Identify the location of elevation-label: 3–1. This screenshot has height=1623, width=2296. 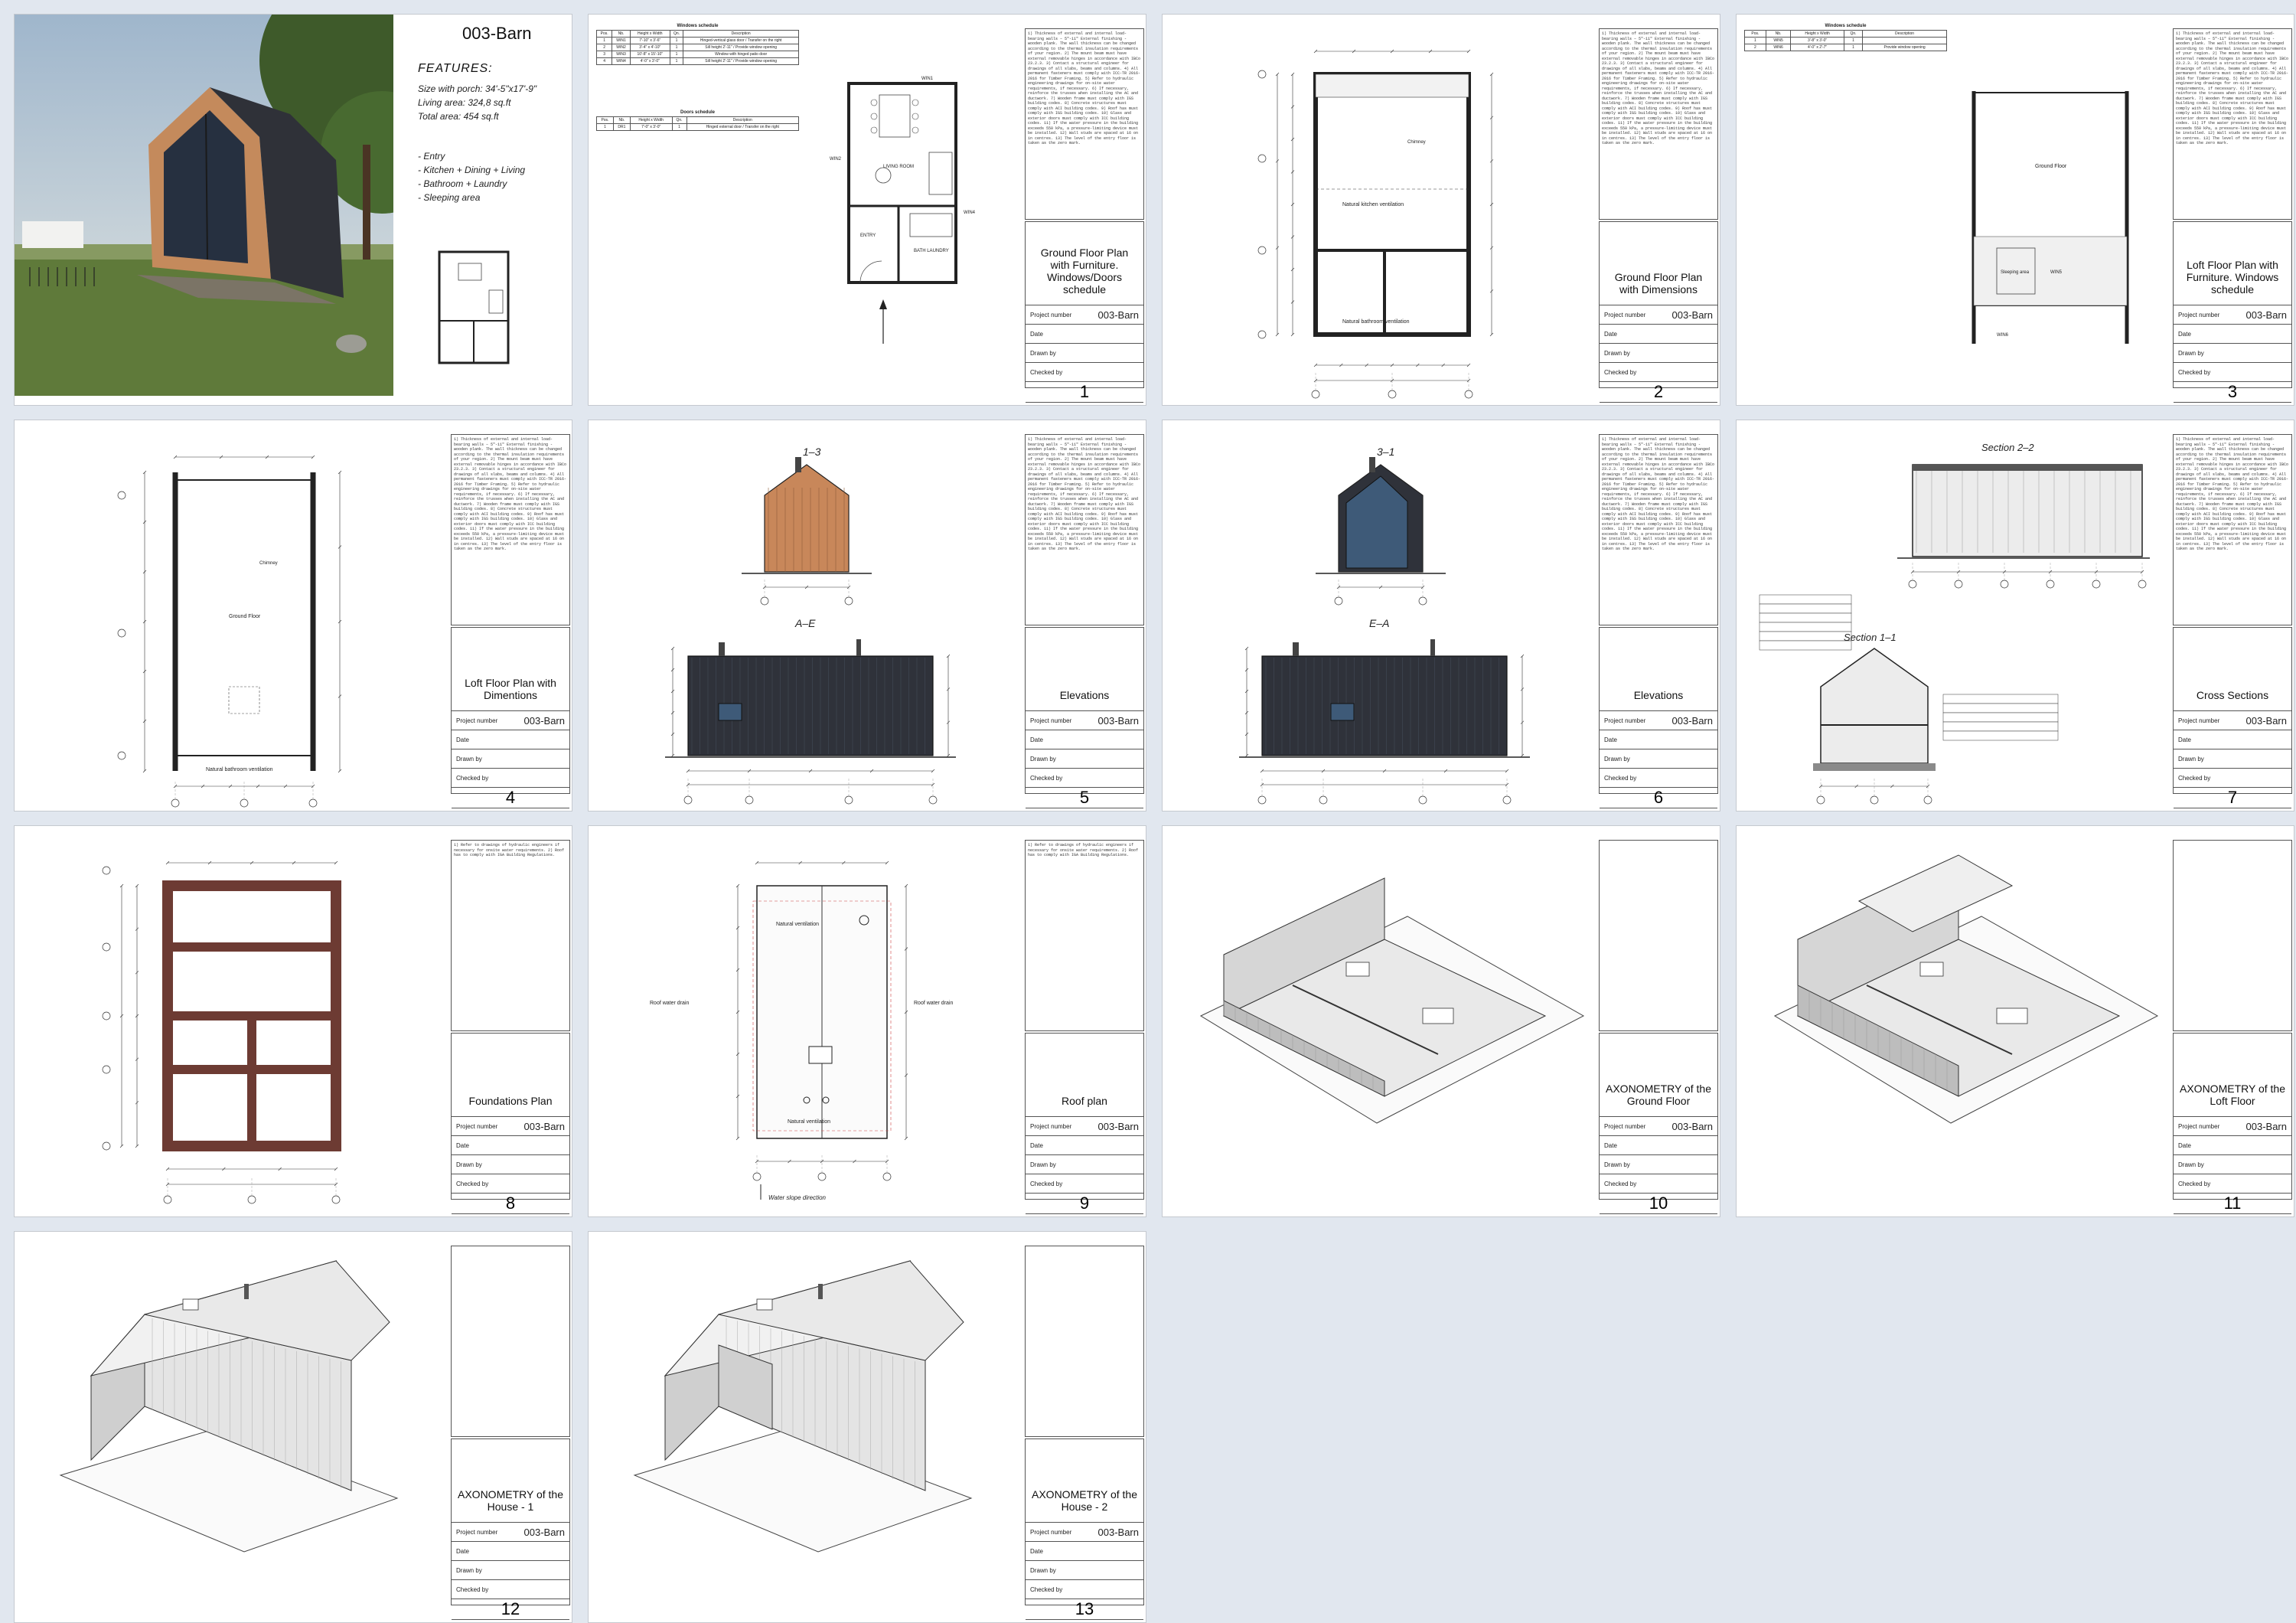
(1385, 452).